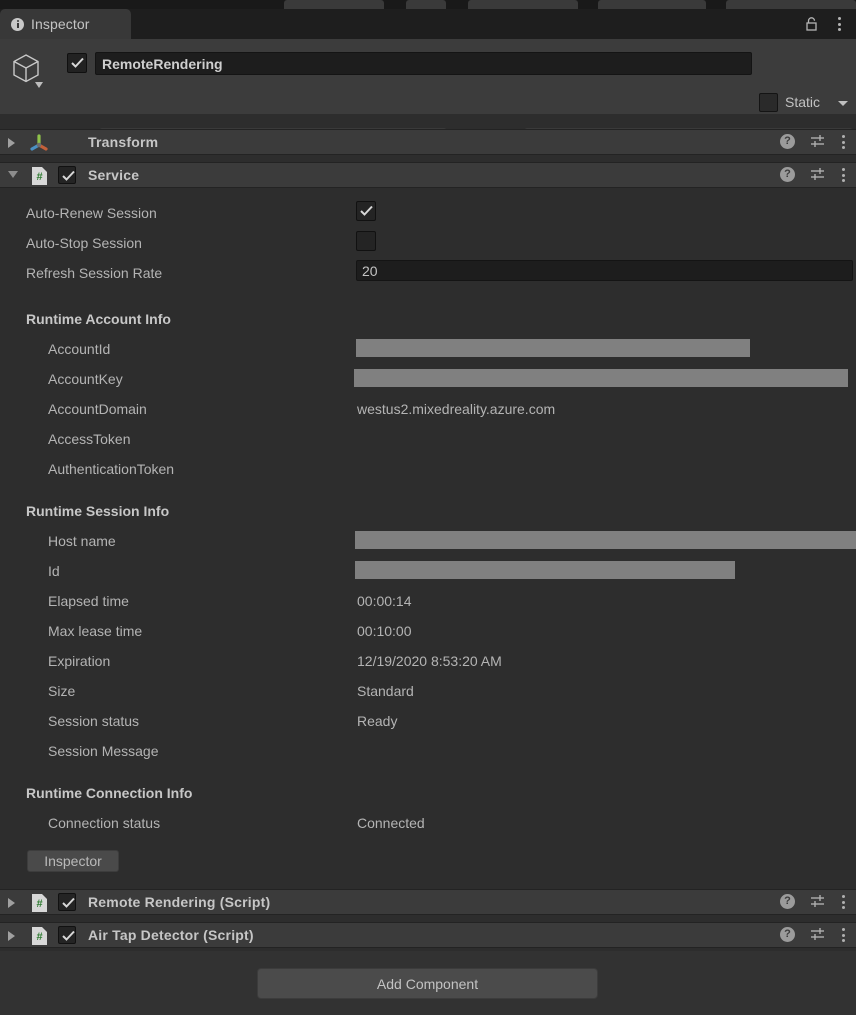 The image size is (856, 1015). What do you see at coordinates (77, 63) in the screenshot?
I see `gameobject-enabled-checkbox` at bounding box center [77, 63].